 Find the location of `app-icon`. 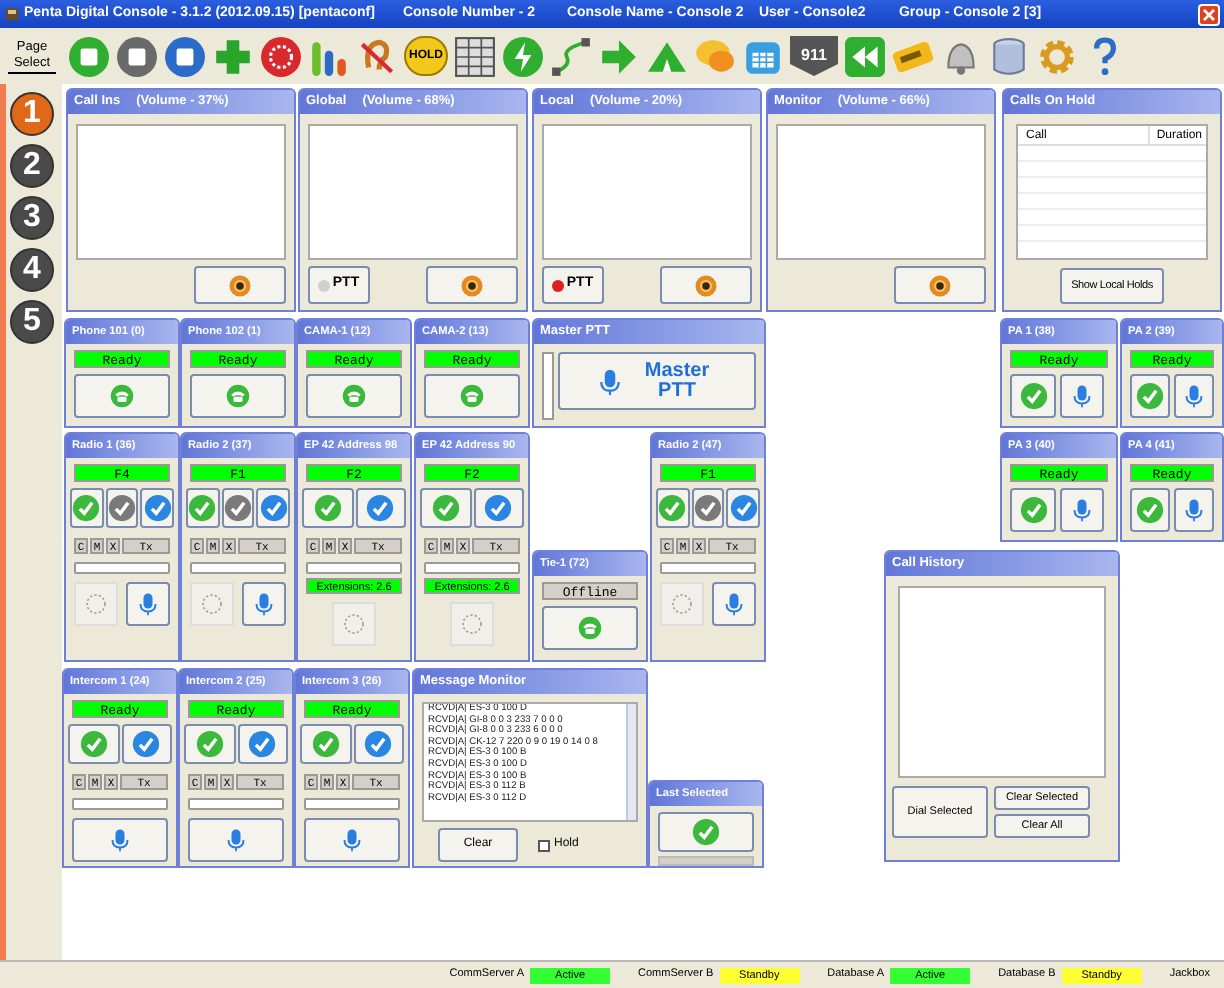

app-icon is located at coordinates (12, 14).